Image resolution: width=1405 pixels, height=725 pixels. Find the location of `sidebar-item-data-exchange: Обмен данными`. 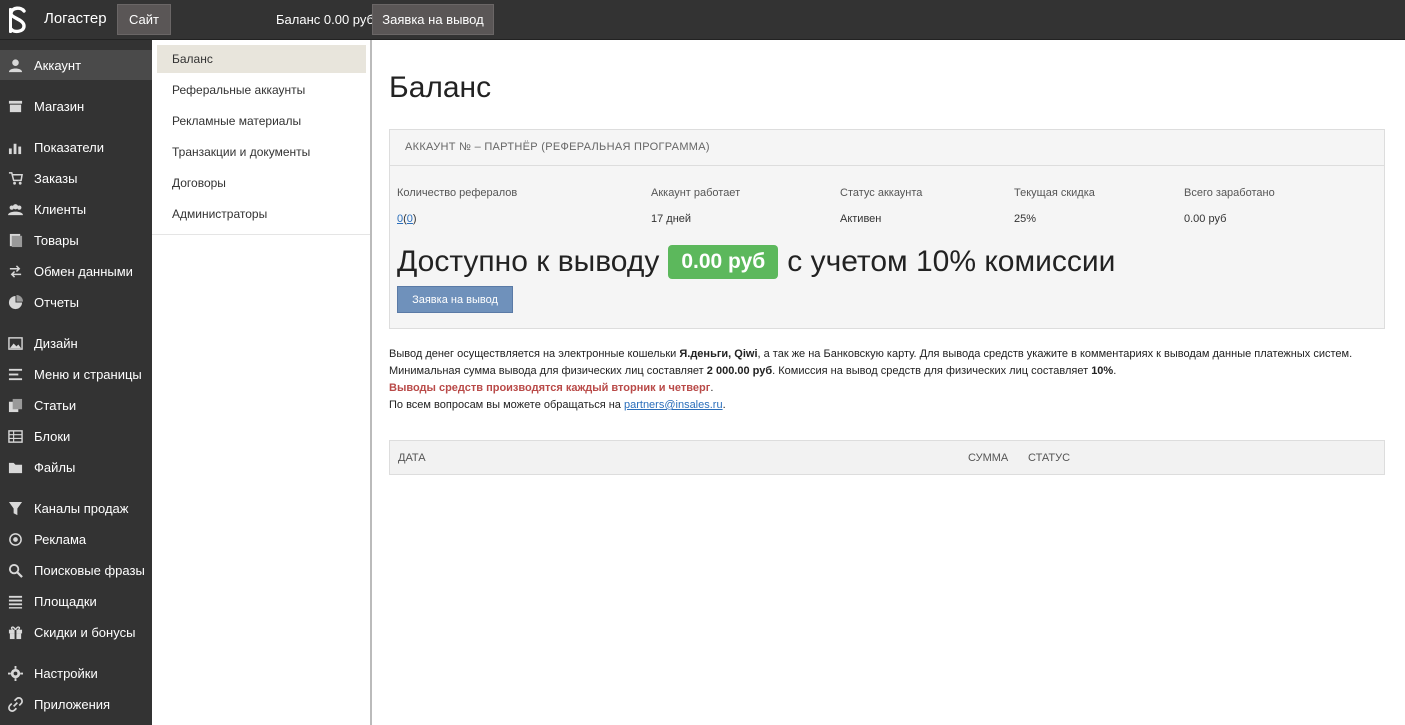

sidebar-item-data-exchange: Обмен данными is located at coordinates (76, 271).